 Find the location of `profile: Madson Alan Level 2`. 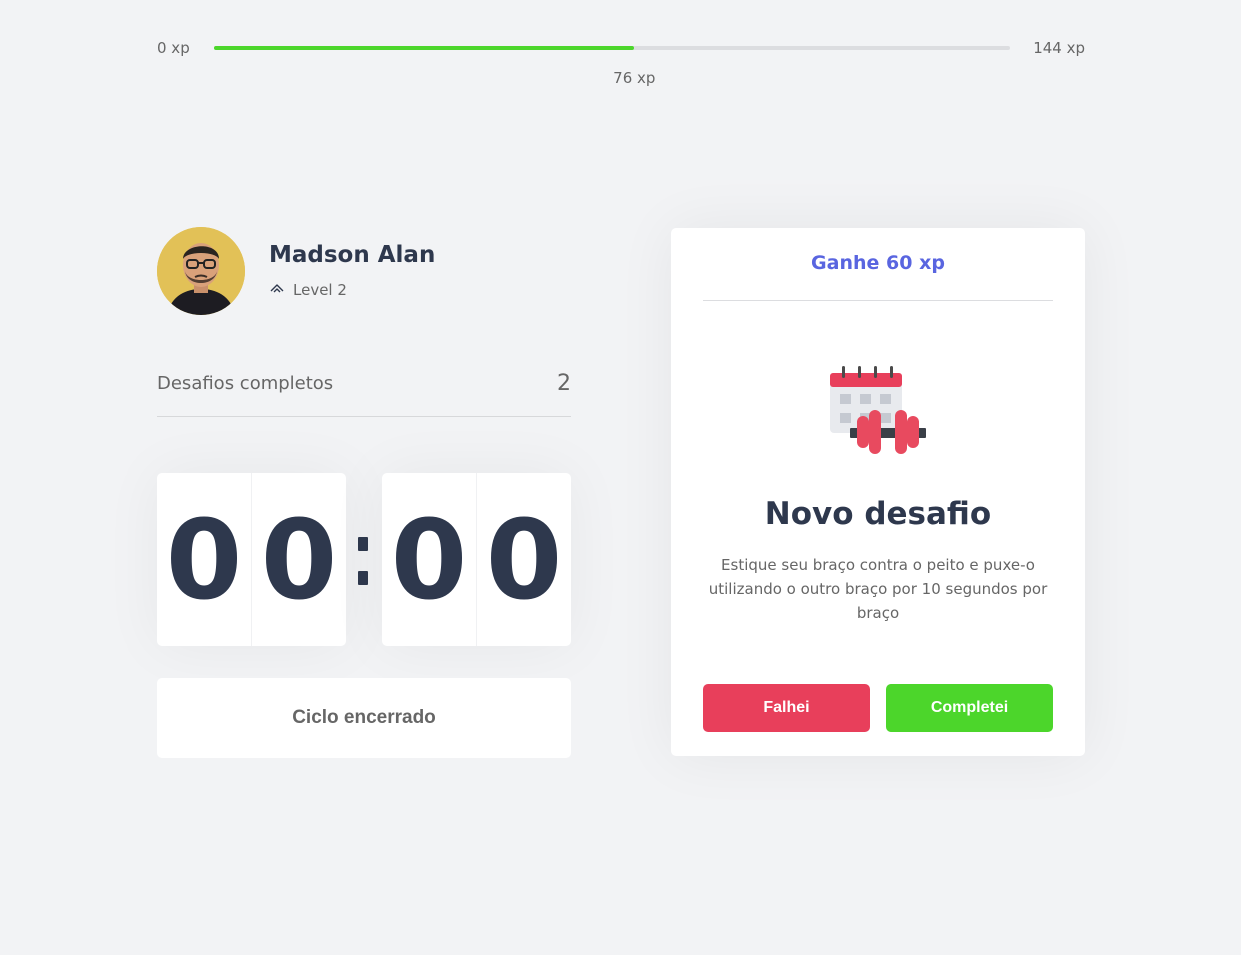

profile: Madson Alan Level 2 is located at coordinates (364, 271).